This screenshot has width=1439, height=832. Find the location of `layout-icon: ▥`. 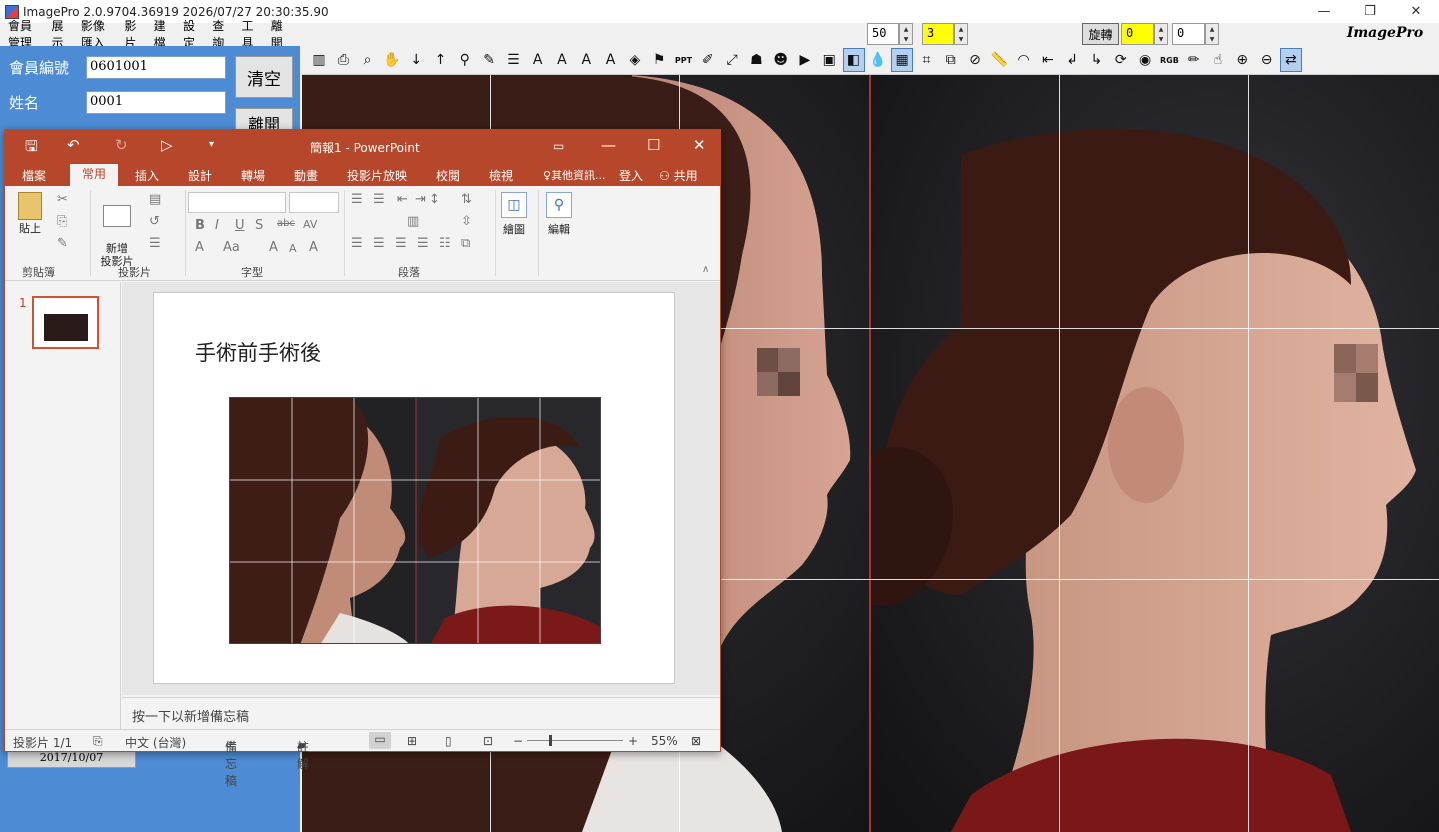

layout-icon: ▥ is located at coordinates (319, 60).